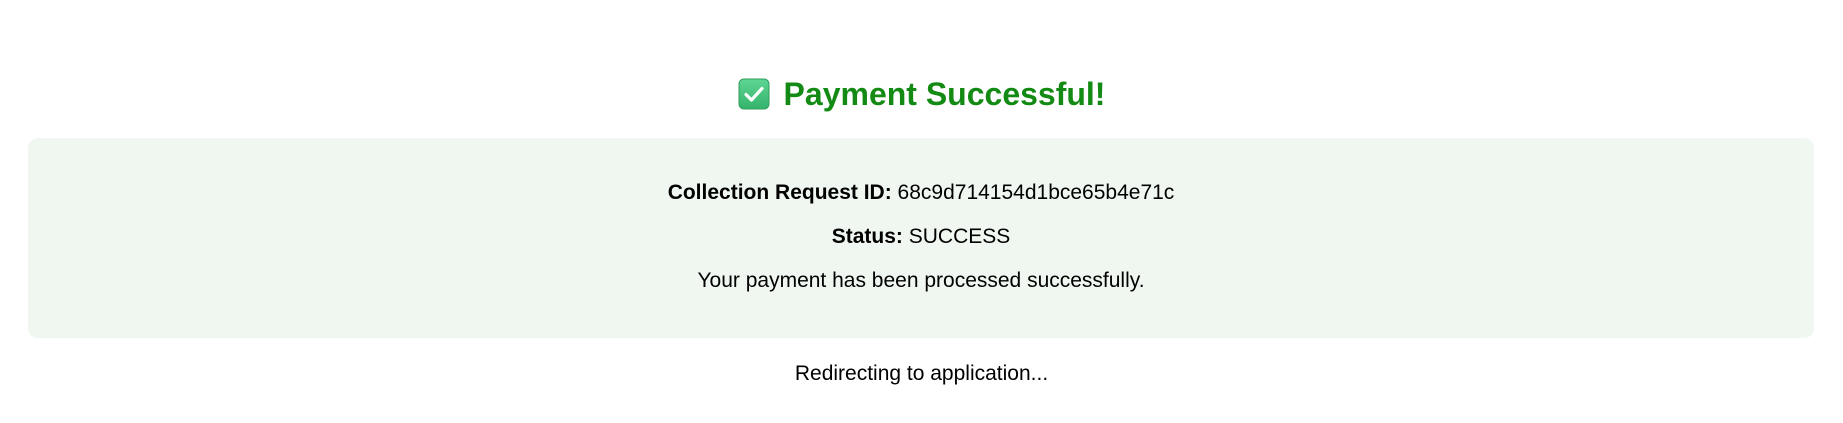 Image resolution: width=1843 pixels, height=423 pixels. I want to click on page-title: Payment Successful!, so click(944, 94).